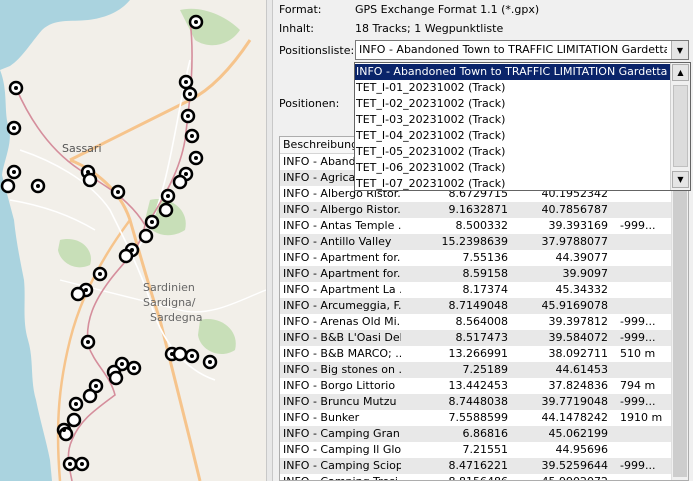 The image size is (693, 481). Describe the element at coordinates (578, 321) in the screenshot. I see `cell-latitude: 39.397812` at that location.